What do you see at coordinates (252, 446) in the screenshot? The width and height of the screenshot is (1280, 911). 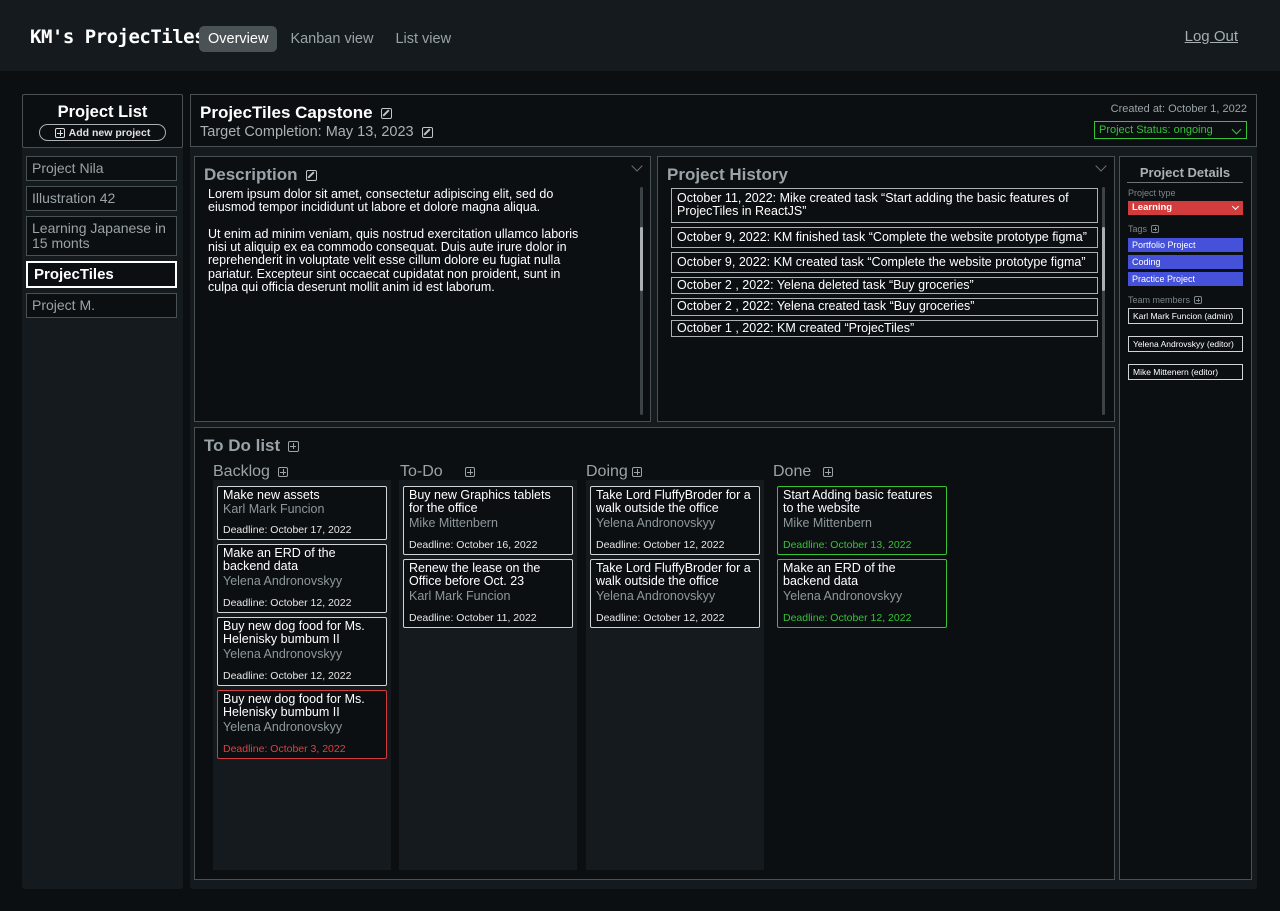 I see `todo-title-row: To Do list` at bounding box center [252, 446].